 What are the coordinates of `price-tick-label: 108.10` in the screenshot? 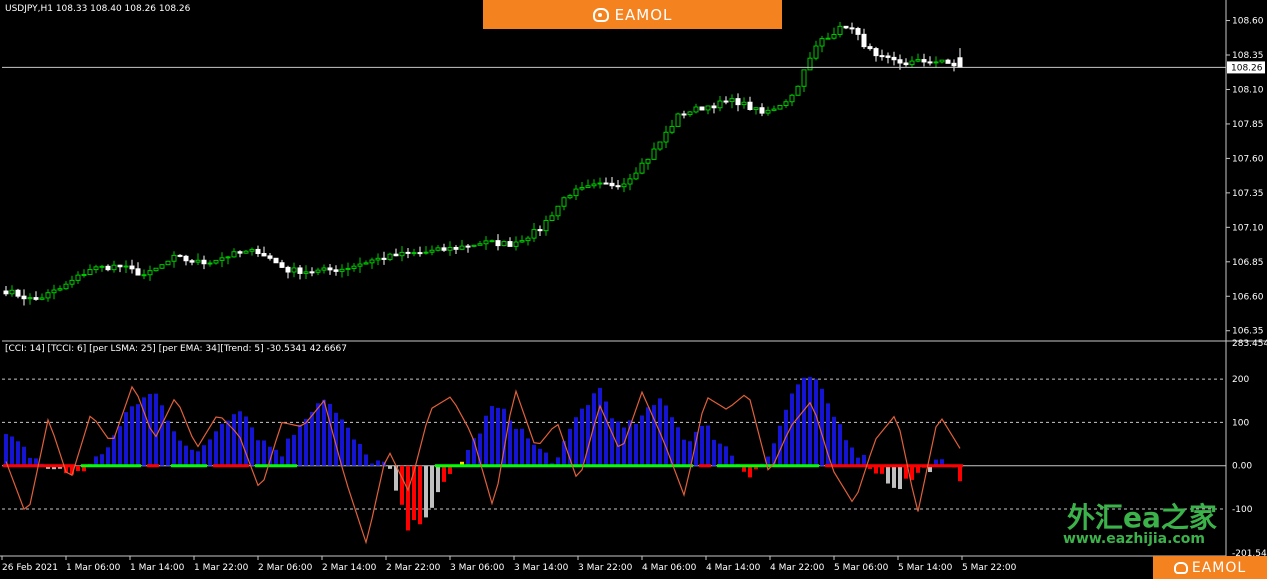 It's located at (1248, 90).